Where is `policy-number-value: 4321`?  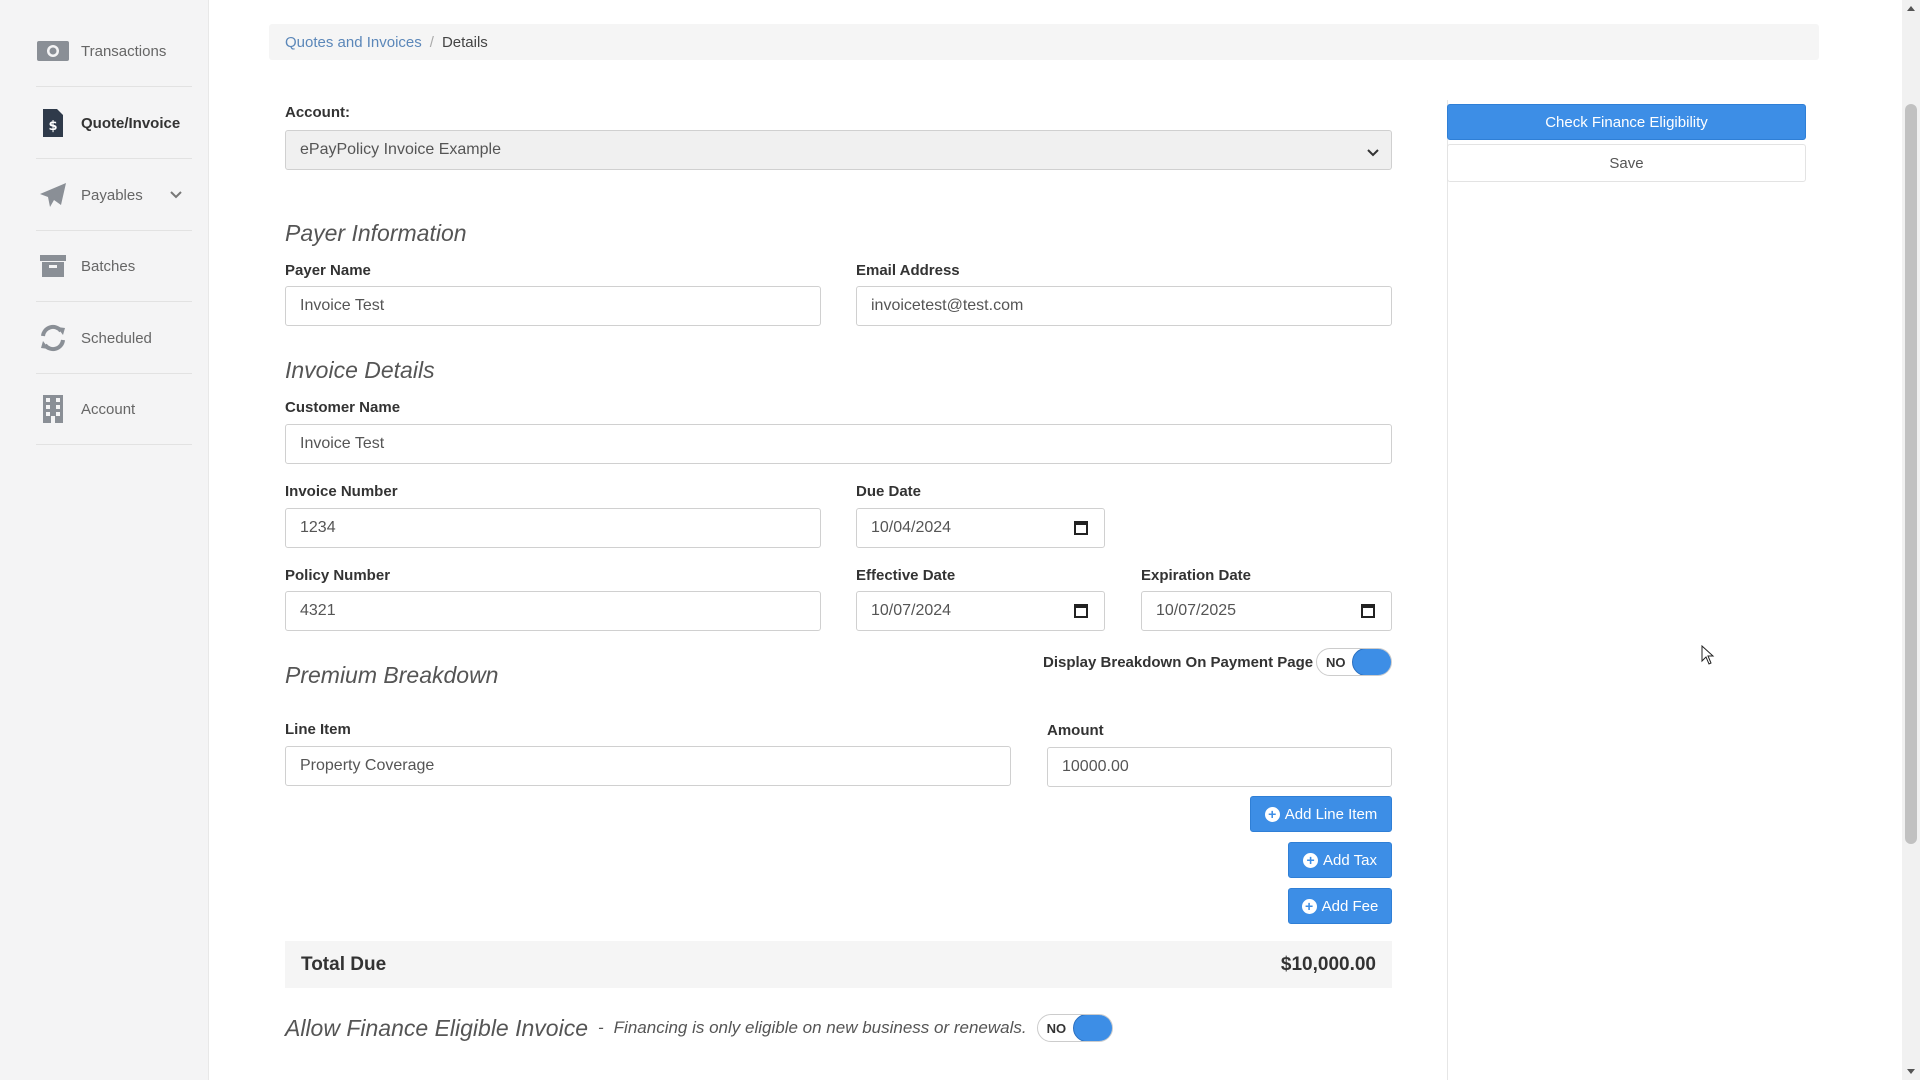
policy-number-value: 4321 is located at coordinates (318, 610).